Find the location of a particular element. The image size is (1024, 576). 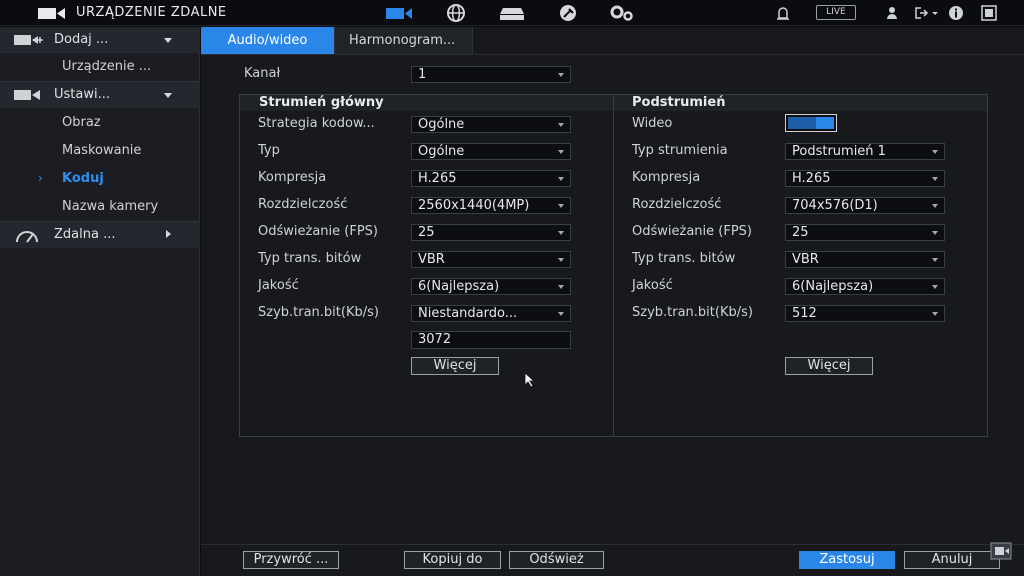

sidebar-item-label: Obraz is located at coordinates (81, 122).